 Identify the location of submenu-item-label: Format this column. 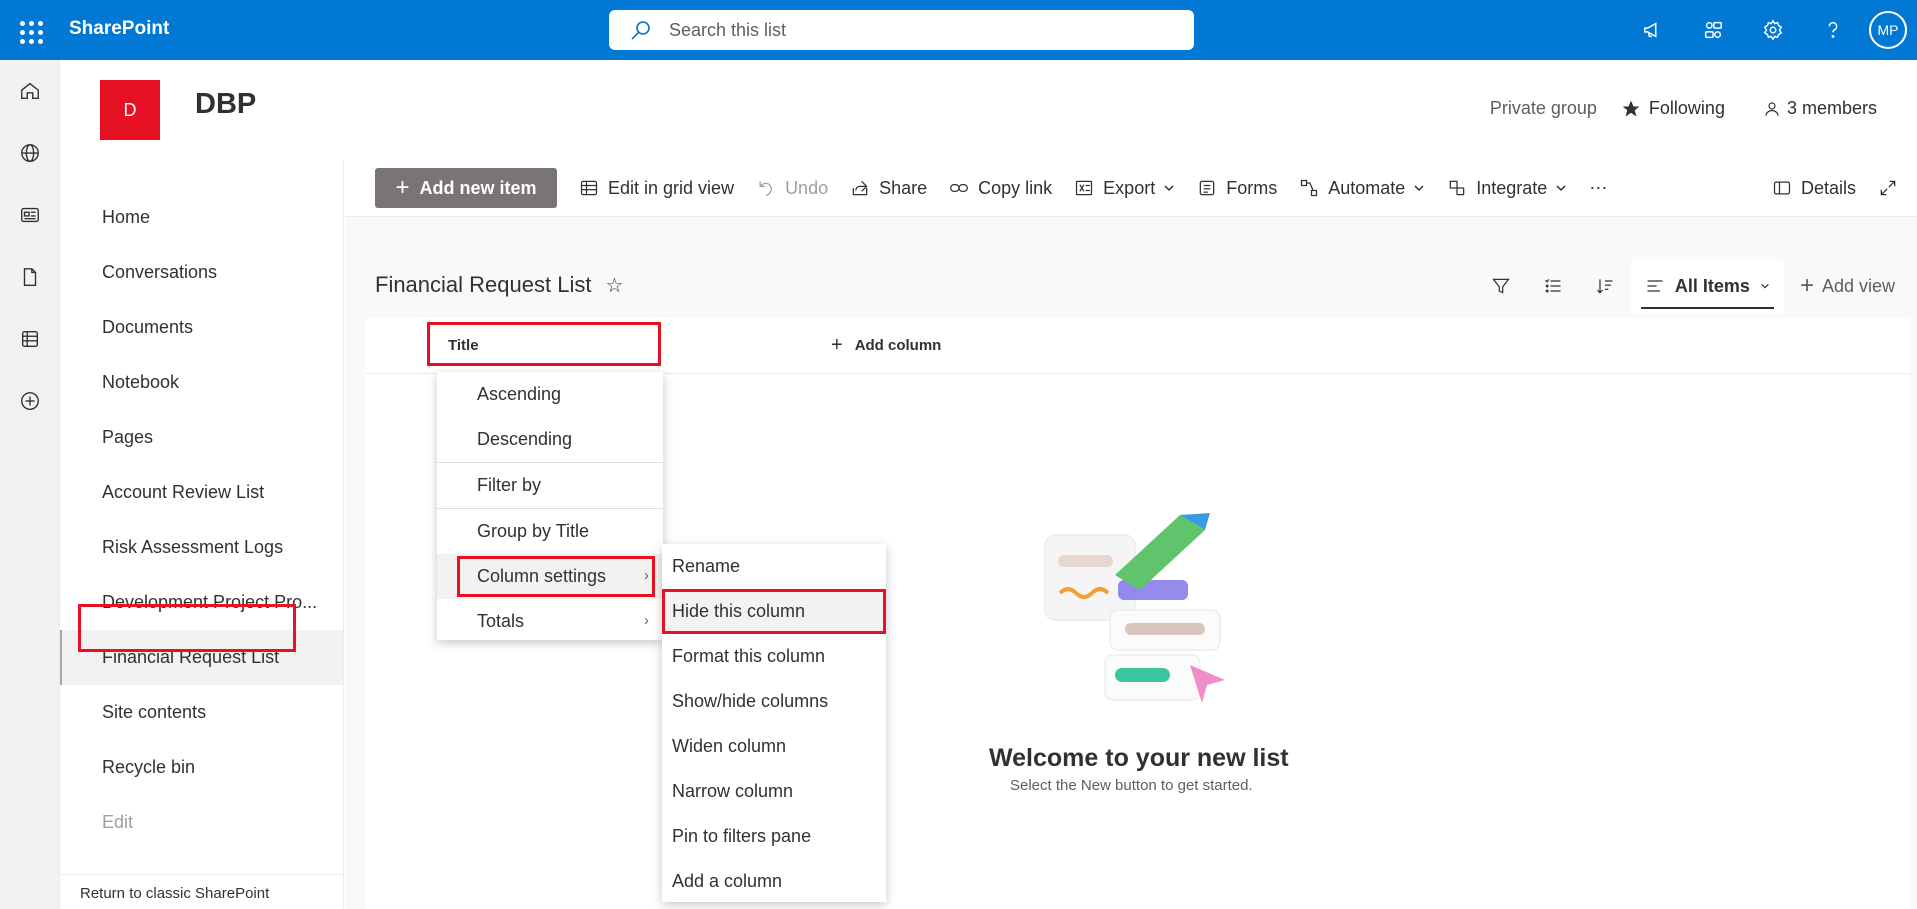
(749, 656).